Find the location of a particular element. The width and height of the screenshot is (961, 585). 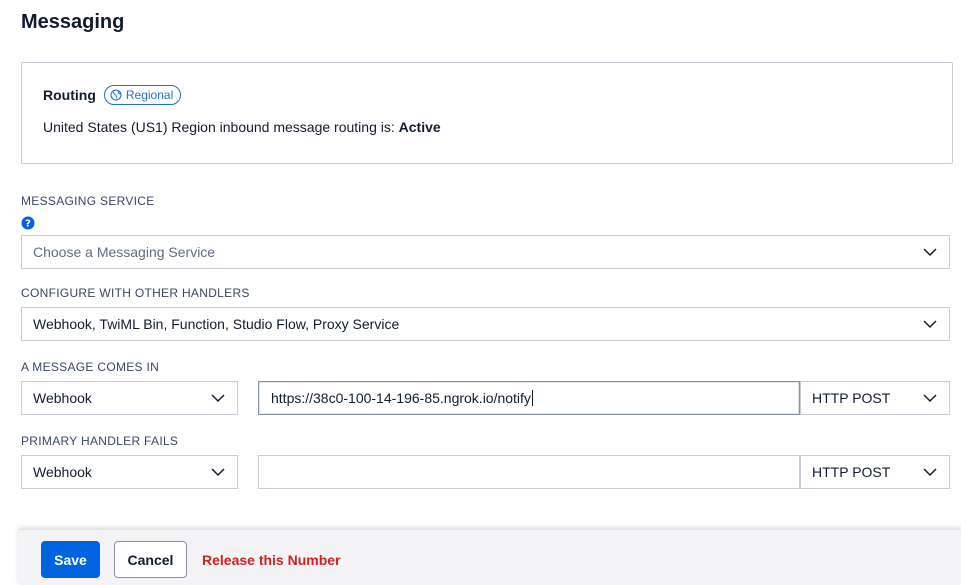

primary-fails-url-input is located at coordinates (529, 472).